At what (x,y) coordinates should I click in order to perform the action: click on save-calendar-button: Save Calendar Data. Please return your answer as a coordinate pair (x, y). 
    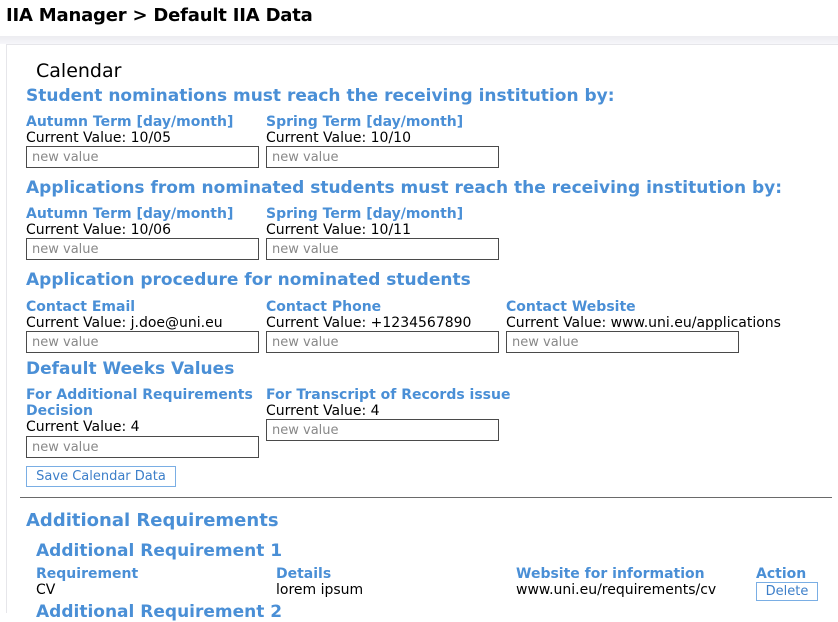
    Looking at the image, I should click on (101, 476).